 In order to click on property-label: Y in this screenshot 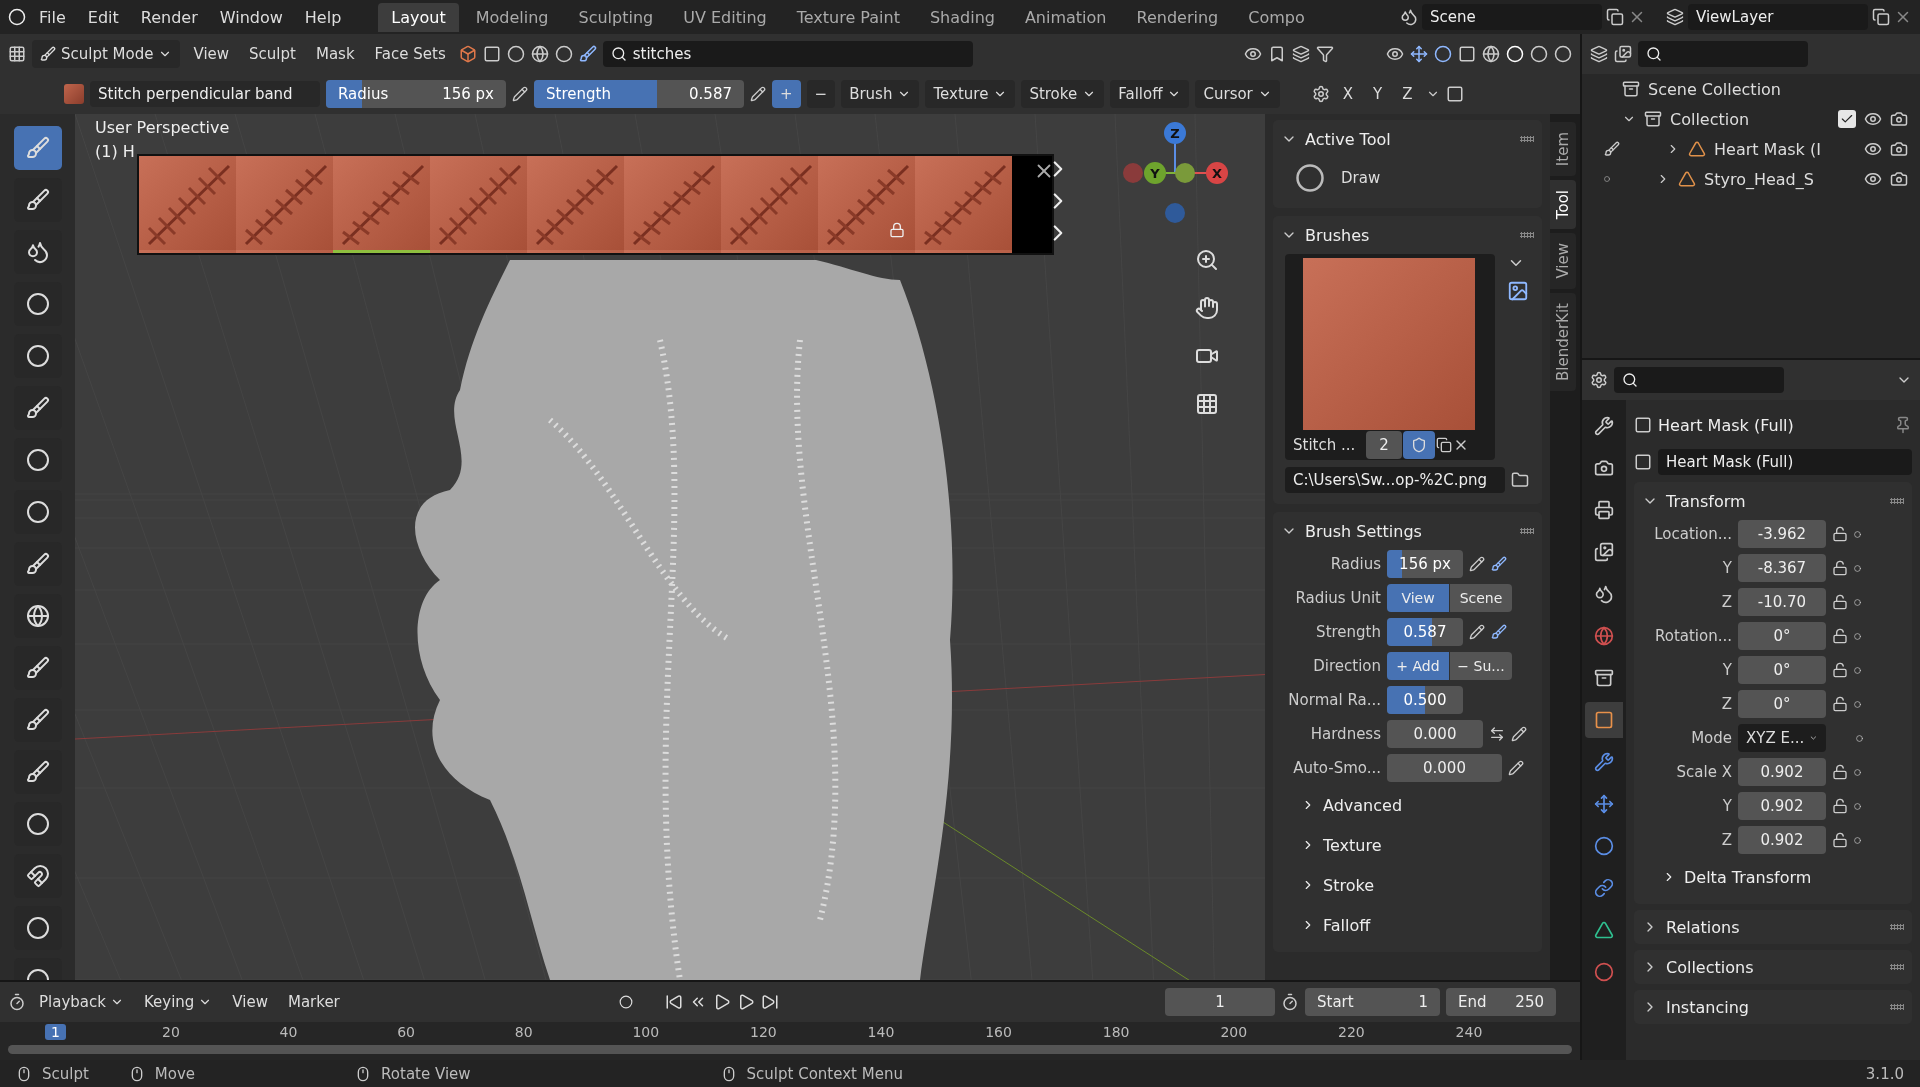, I will do `click(1726, 568)`.